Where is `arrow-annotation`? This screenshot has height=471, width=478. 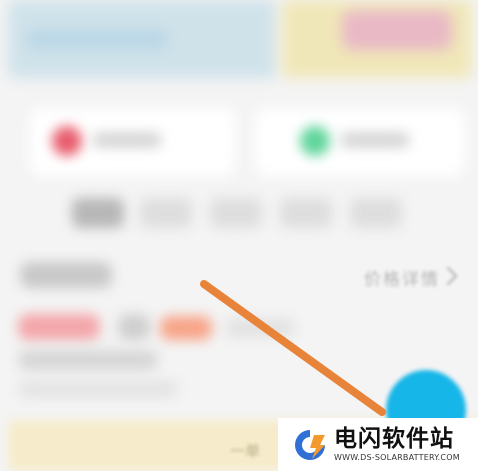
arrow-annotation is located at coordinates (293, 348).